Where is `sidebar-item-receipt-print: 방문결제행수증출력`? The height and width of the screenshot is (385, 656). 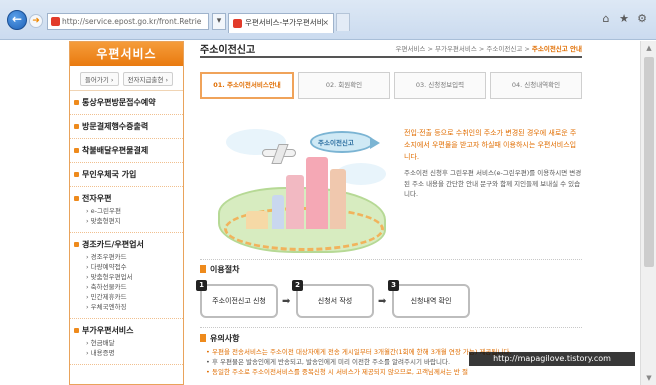
sidebar-item-receipt-print: 방문결제행수증출력 is located at coordinates (126, 127).